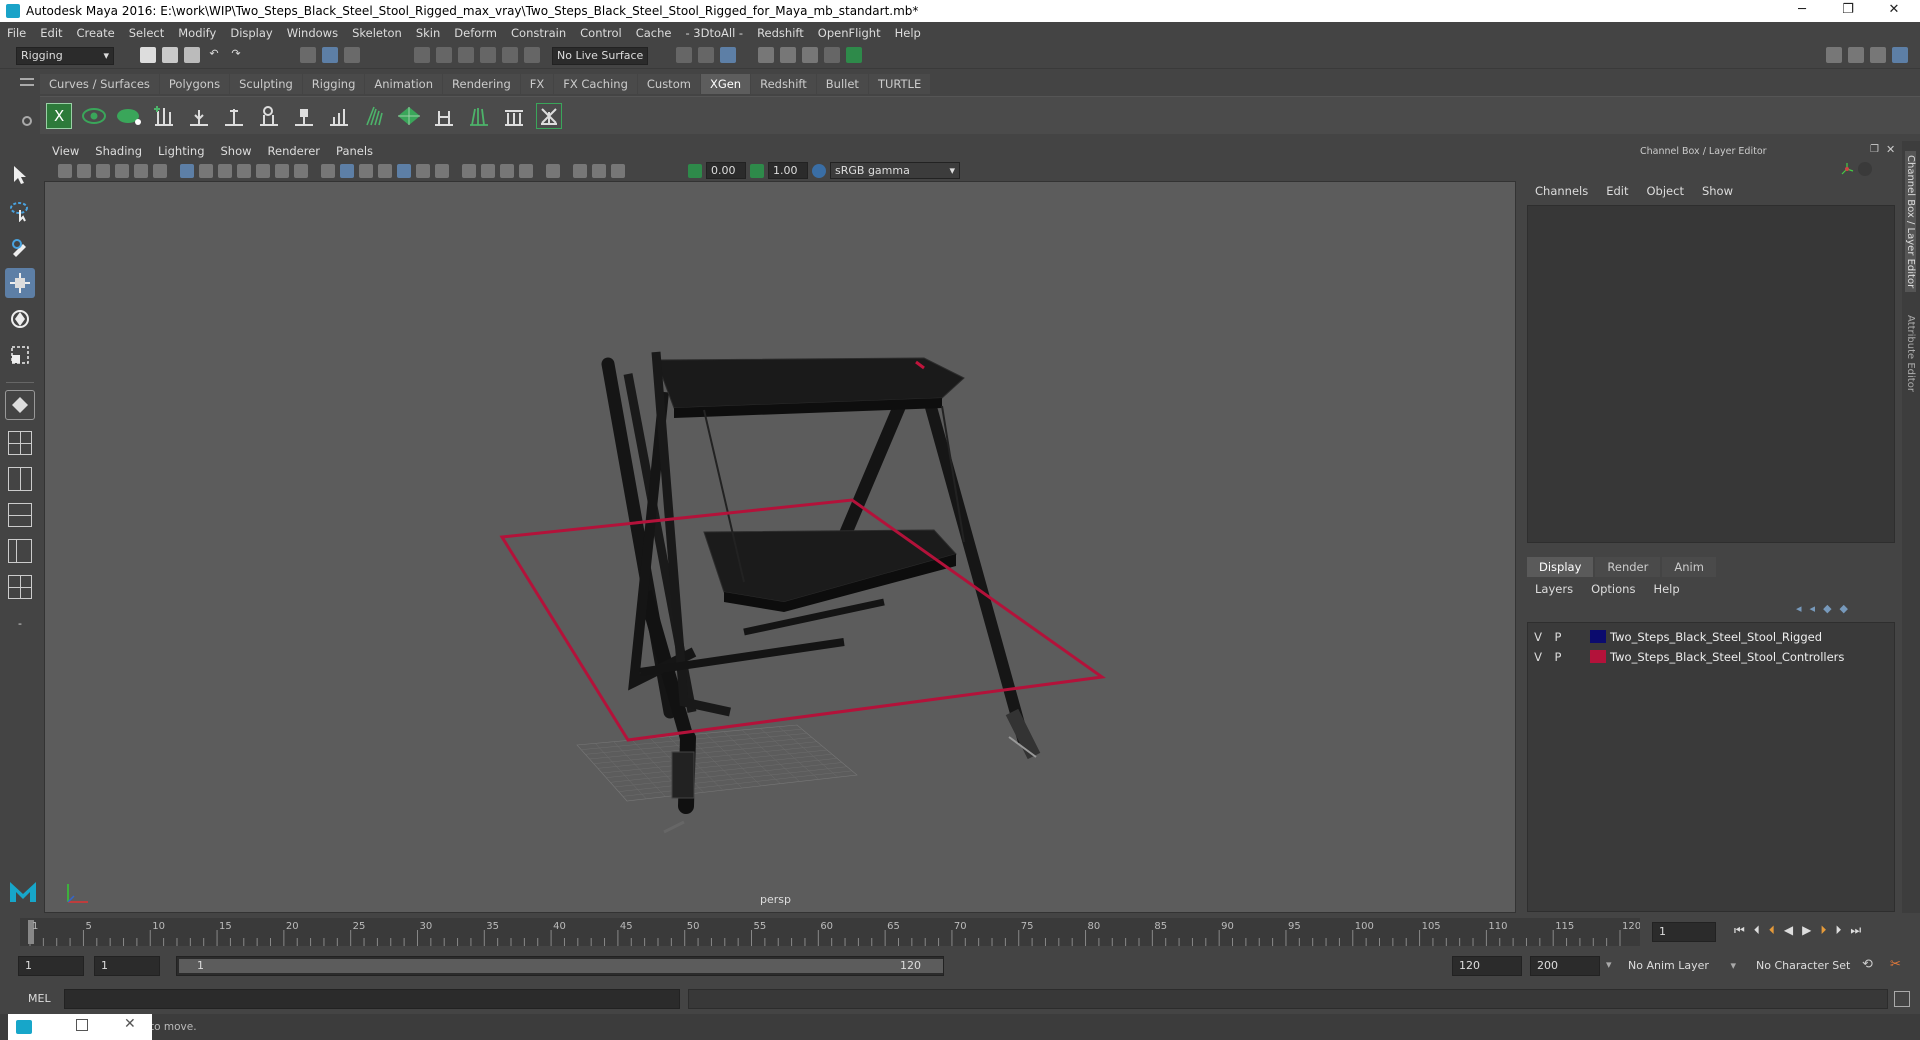  I want to click on go-to-end-icon: ⏭, so click(1855, 930).